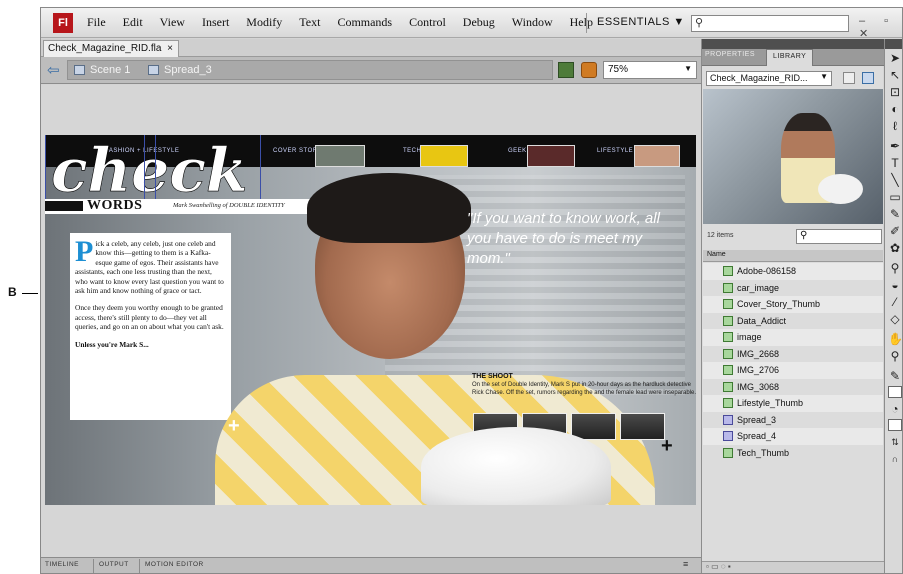 The width and height of the screenshot is (903, 574). I want to click on brush-icon: ✐, so click(895, 231).